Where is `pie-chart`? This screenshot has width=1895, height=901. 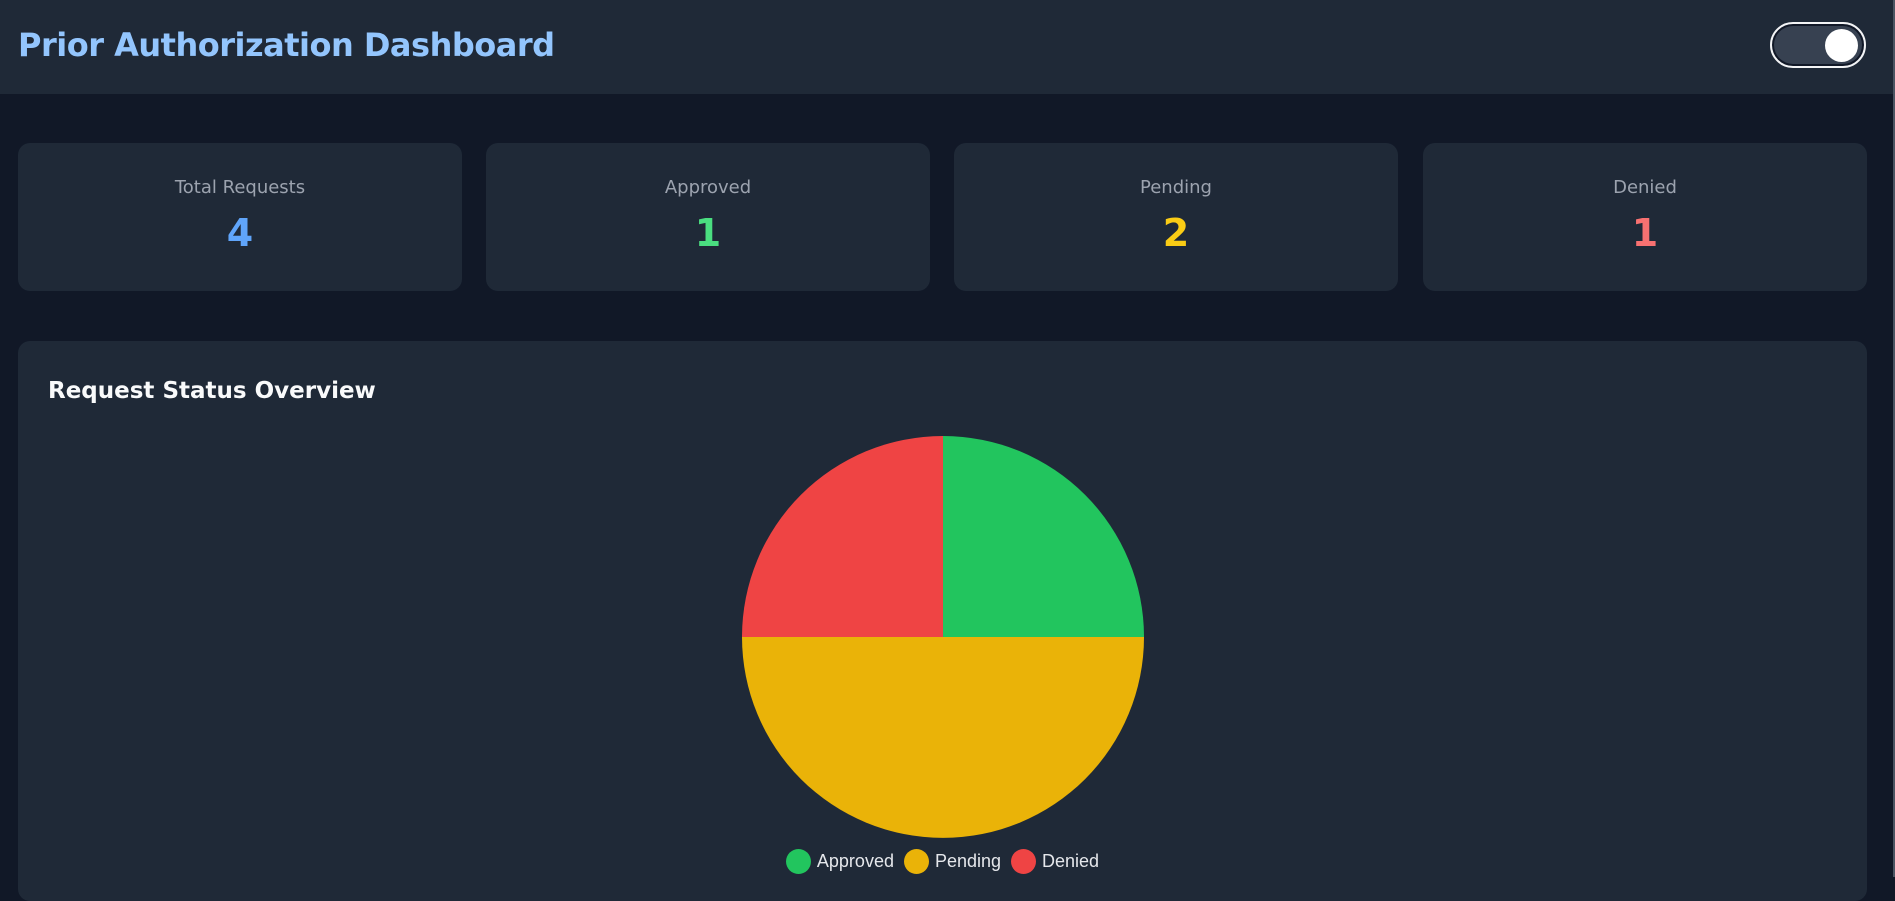
pie-chart is located at coordinates (943, 637).